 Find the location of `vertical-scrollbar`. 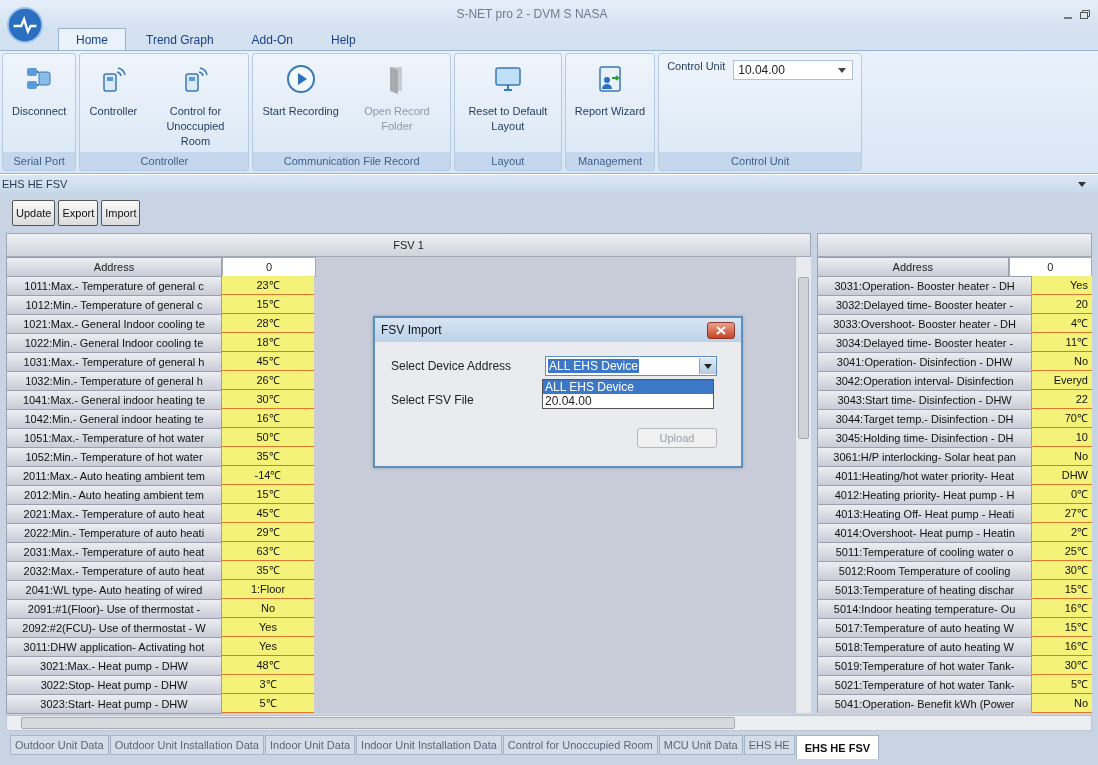

vertical-scrollbar is located at coordinates (803, 485).